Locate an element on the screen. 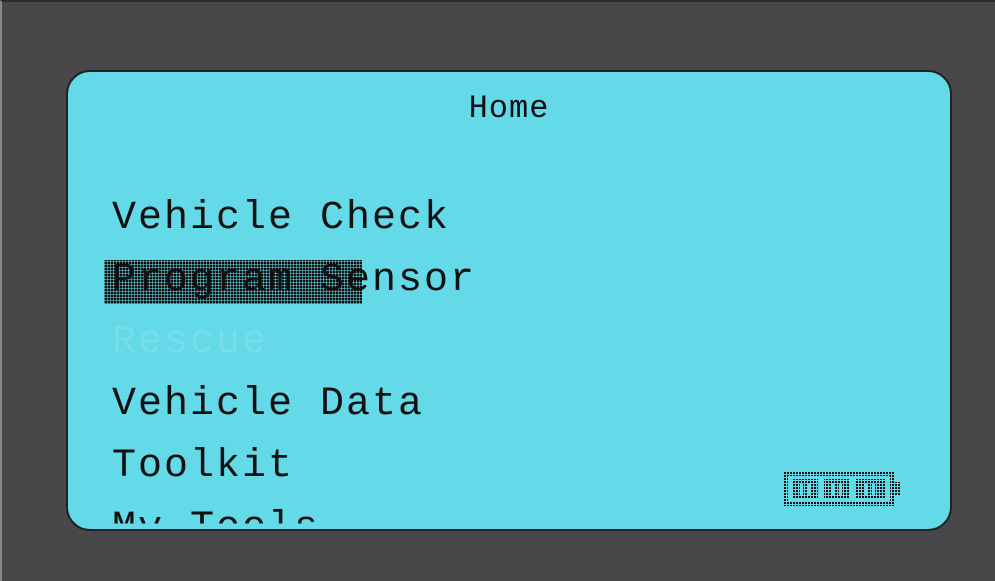 The width and height of the screenshot is (995, 581). menu-item-vehicle-check: Vehicle Check is located at coordinates (281, 219).